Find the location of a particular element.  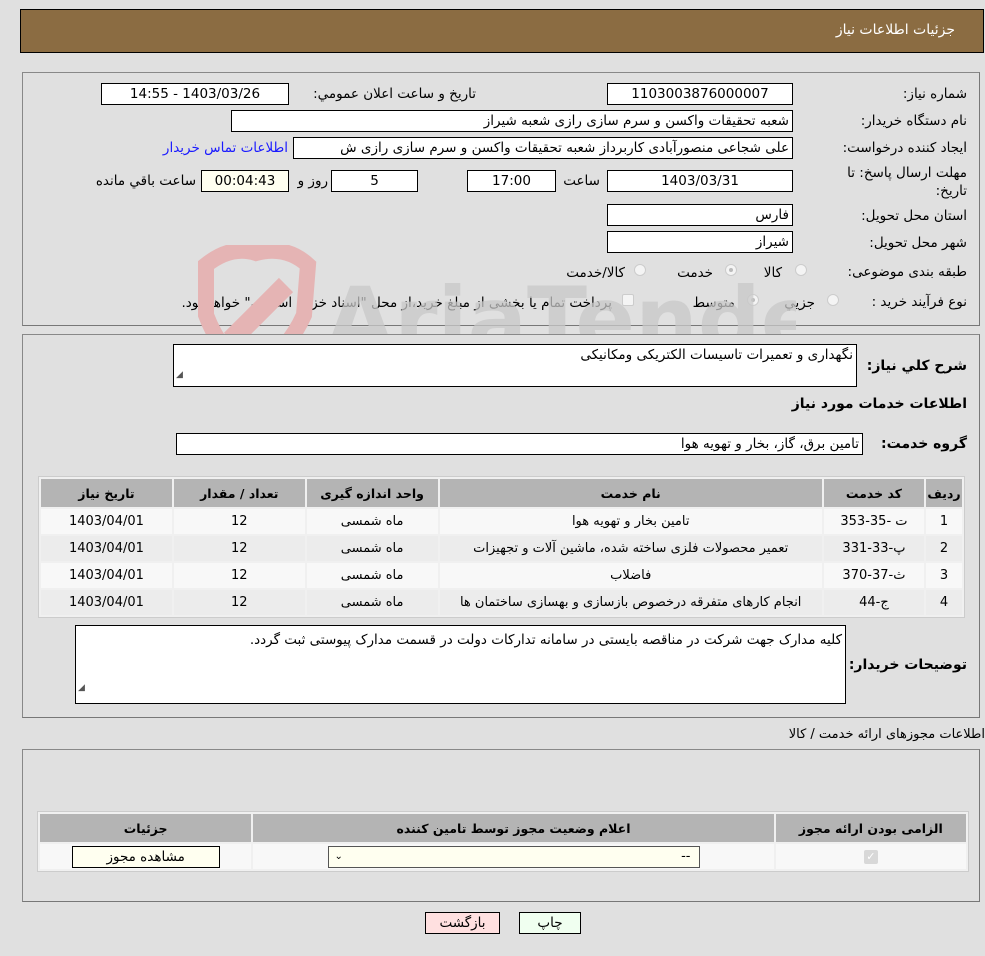

category-option-goods: کالا is located at coordinates (772, 273).